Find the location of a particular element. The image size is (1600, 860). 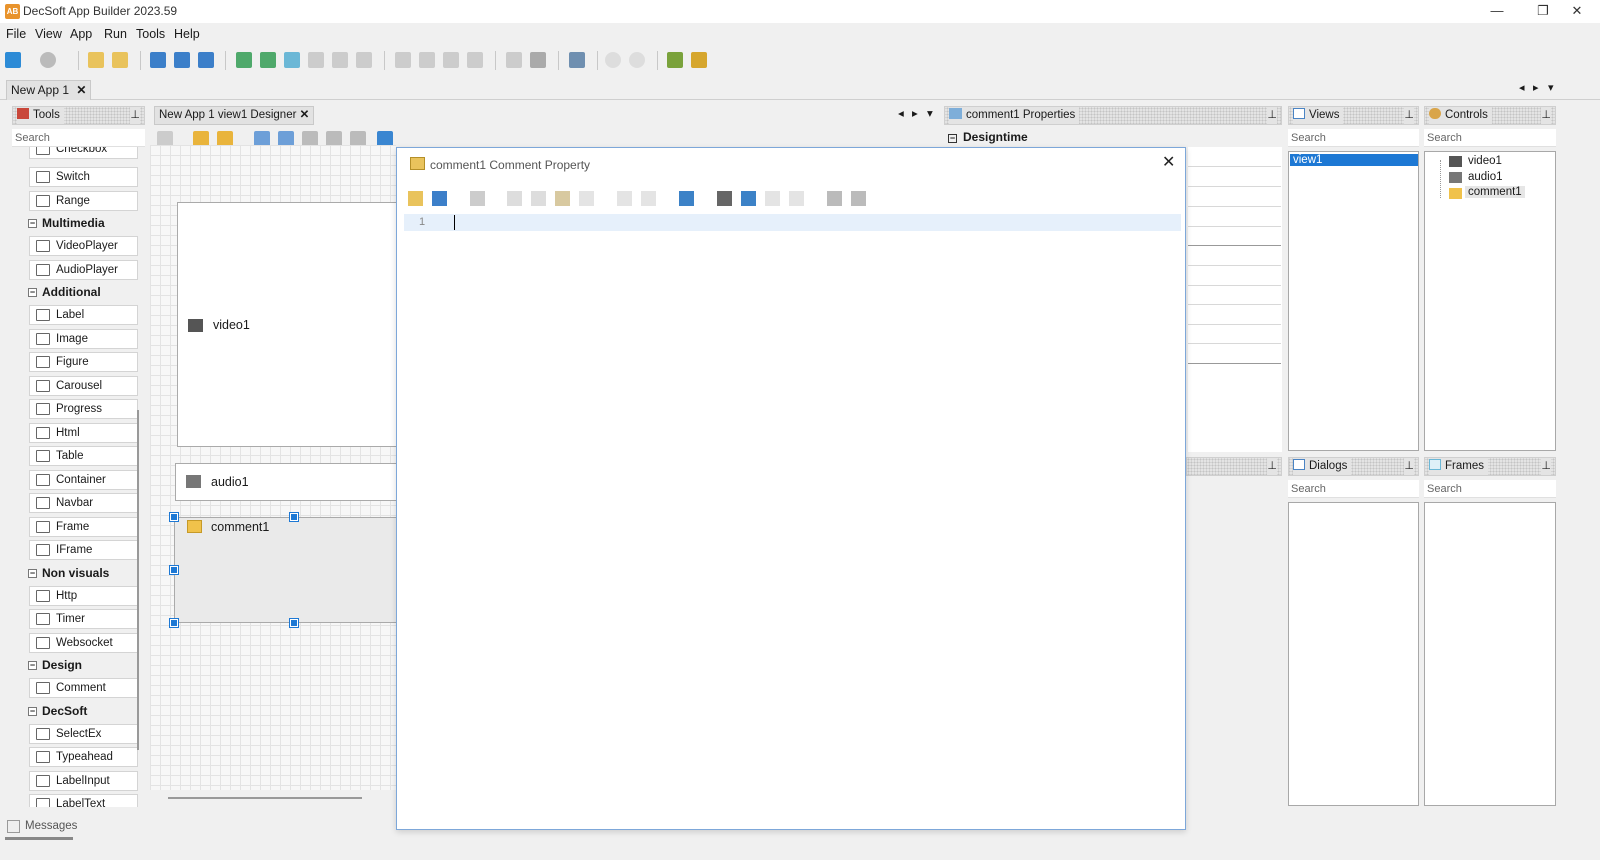

find-icon is located at coordinates (724, 198).